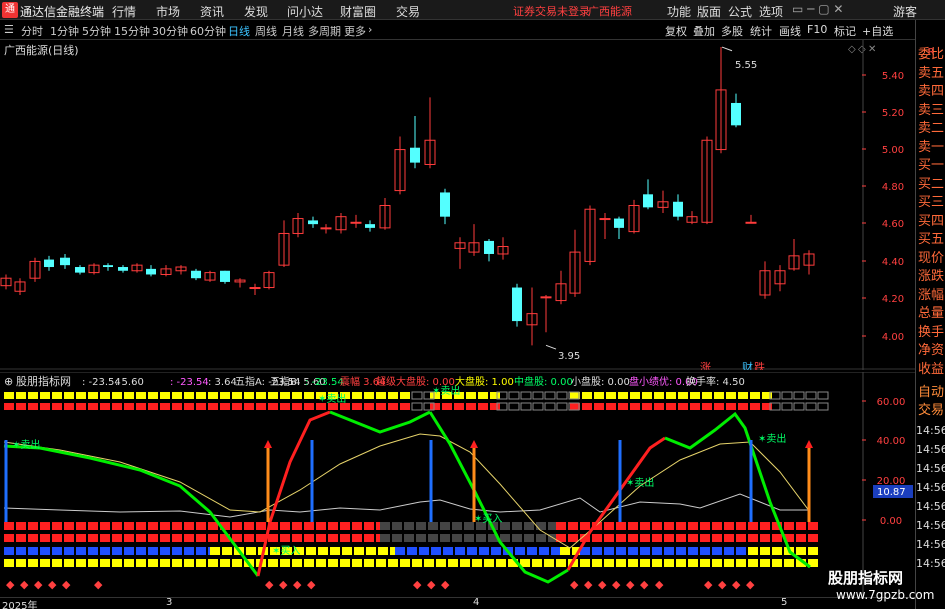  Describe the element at coordinates (893, 299) in the screenshot. I see `y-tick-label: 4.20` at that location.